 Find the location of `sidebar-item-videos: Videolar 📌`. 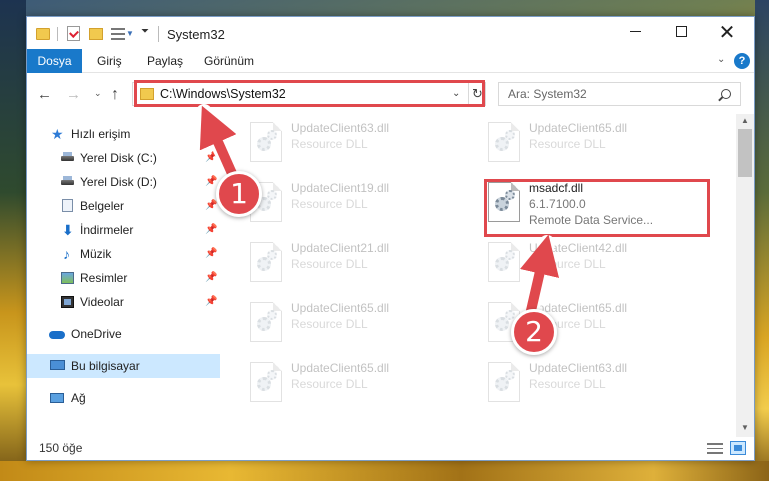

sidebar-item-videos: Videolar 📌 is located at coordinates (123, 302).